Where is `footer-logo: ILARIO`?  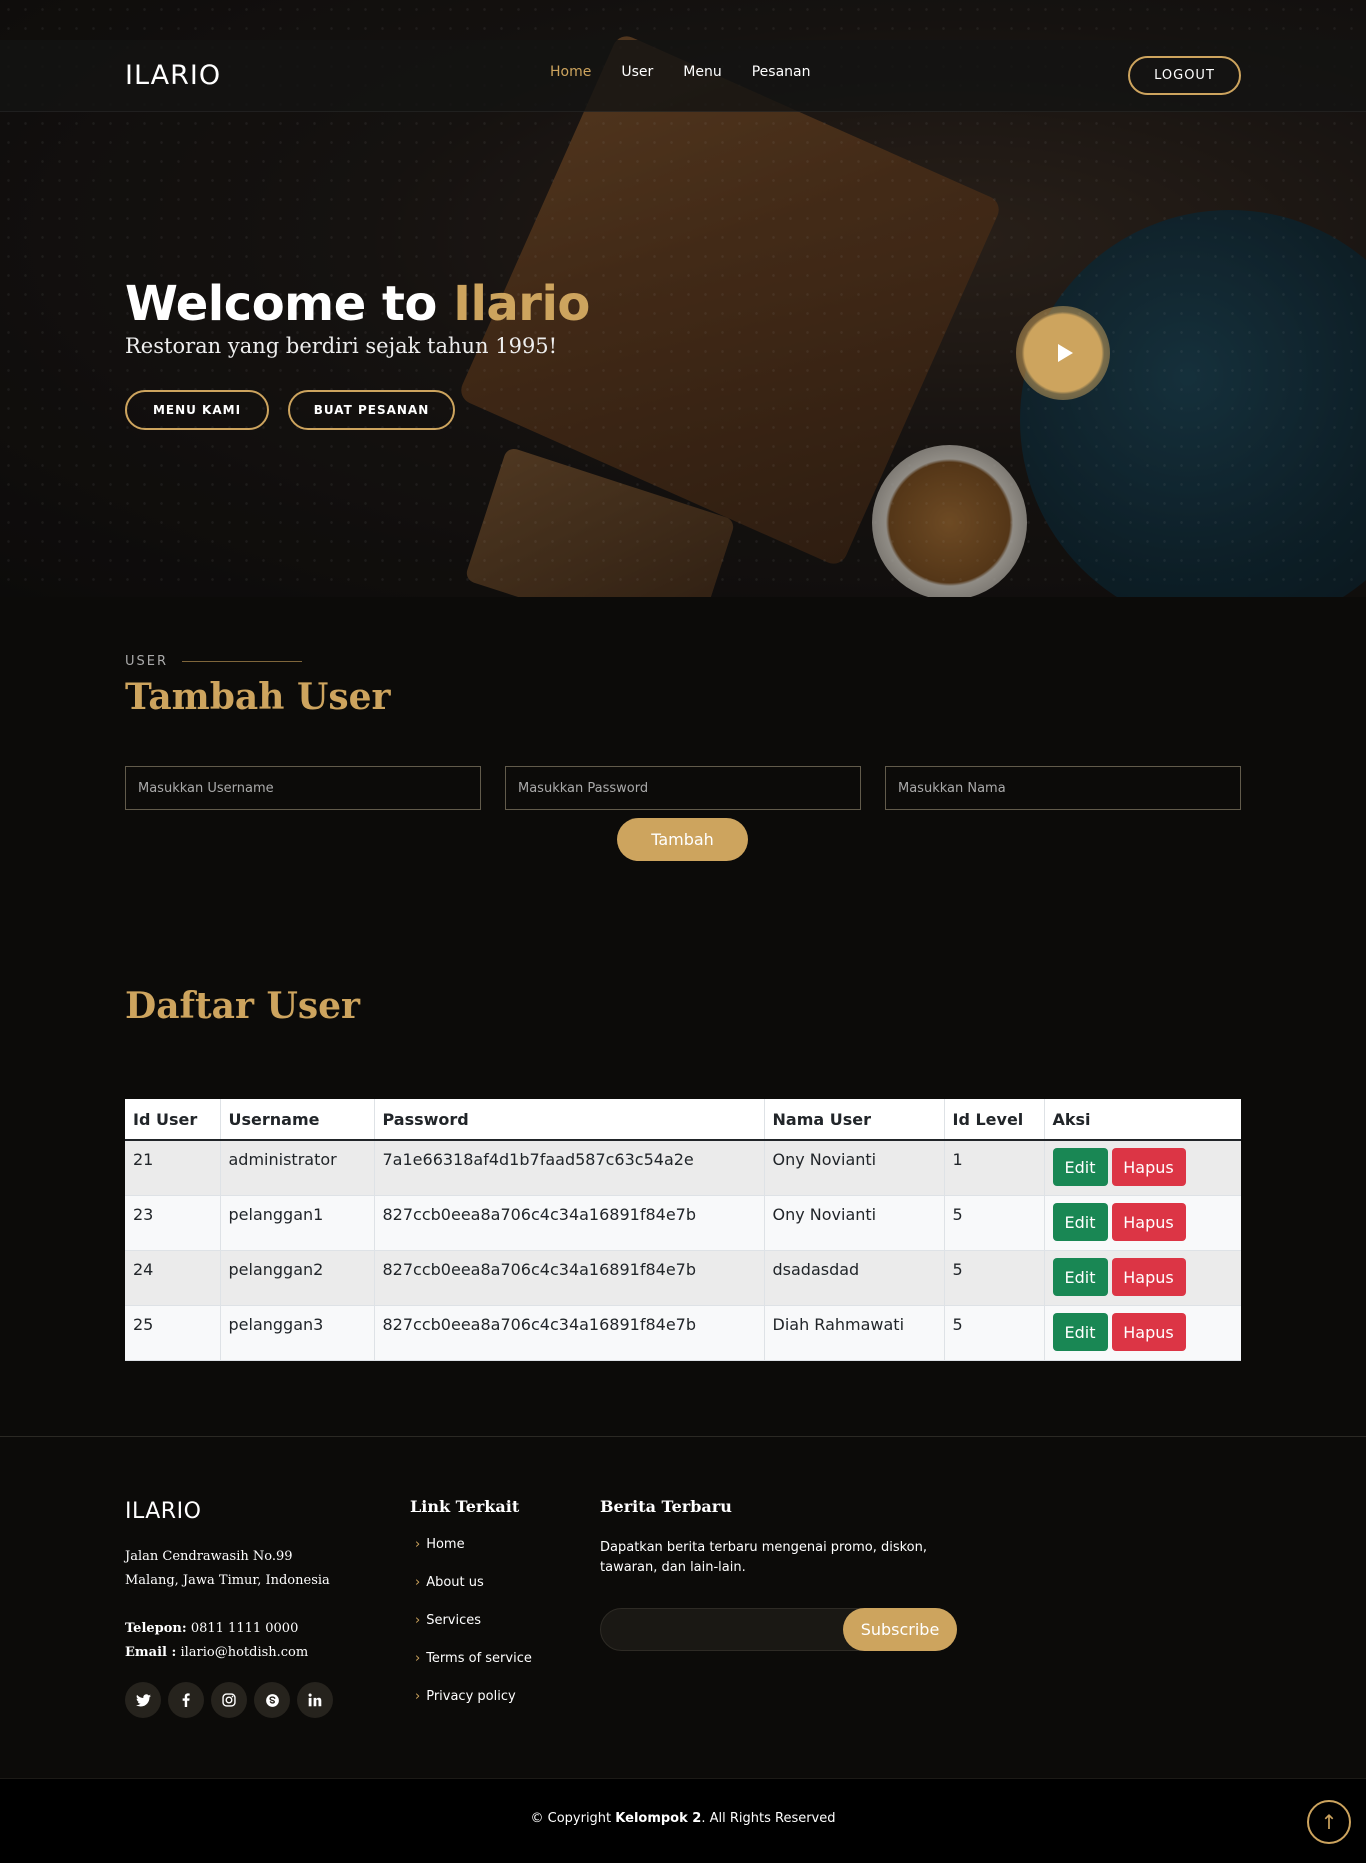
footer-logo: ILARIO is located at coordinates (163, 1511).